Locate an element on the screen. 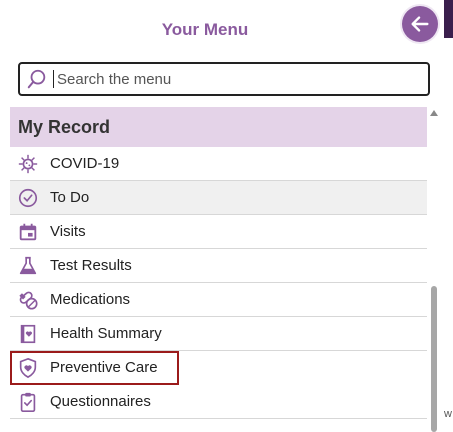  search-box is located at coordinates (224, 79).